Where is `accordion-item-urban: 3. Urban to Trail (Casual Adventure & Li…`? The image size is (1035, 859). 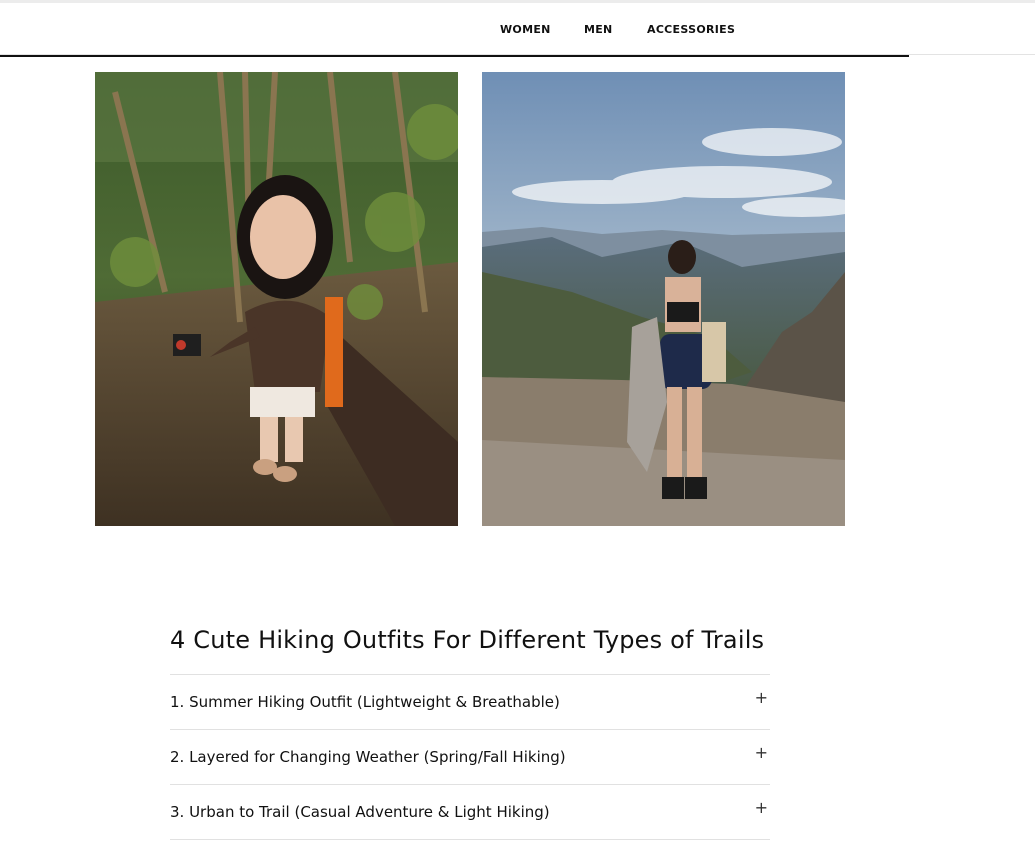 accordion-item-urban: 3. Urban to Trail (Casual Adventure & Li… is located at coordinates (470, 812).